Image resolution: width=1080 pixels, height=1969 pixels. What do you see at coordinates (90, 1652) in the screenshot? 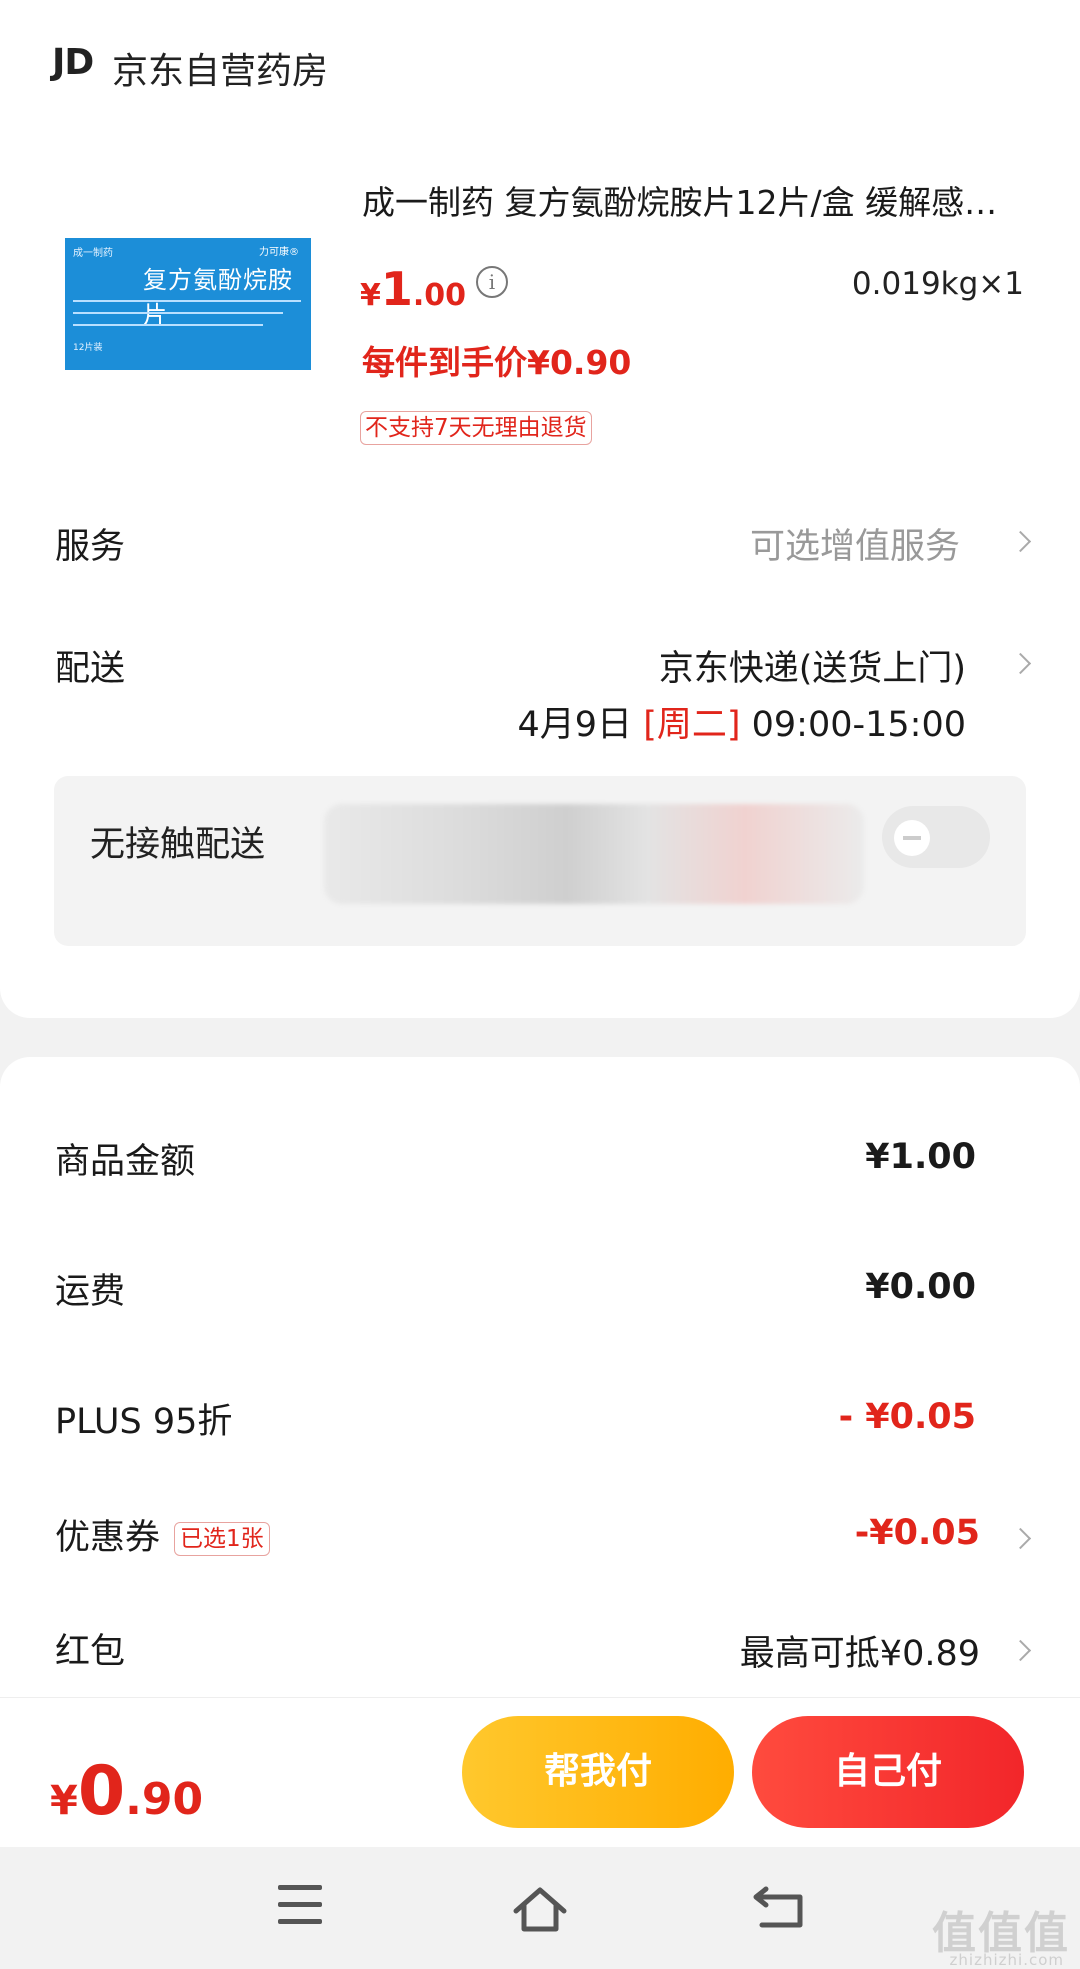
I see `redpacket-label: 红包` at bounding box center [90, 1652].